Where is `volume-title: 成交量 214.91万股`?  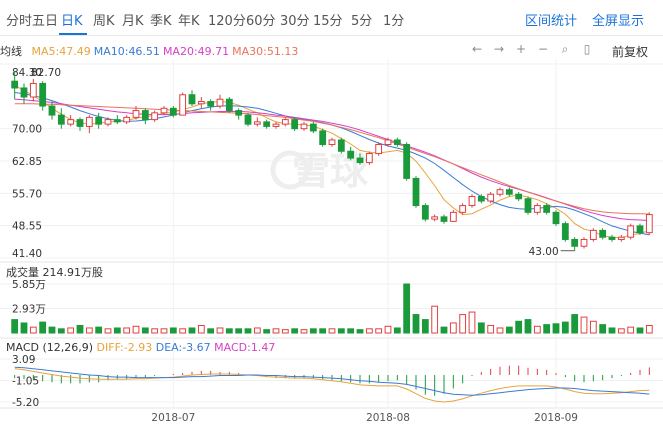
volume-title: 成交量 214.91万股 is located at coordinates (54, 272).